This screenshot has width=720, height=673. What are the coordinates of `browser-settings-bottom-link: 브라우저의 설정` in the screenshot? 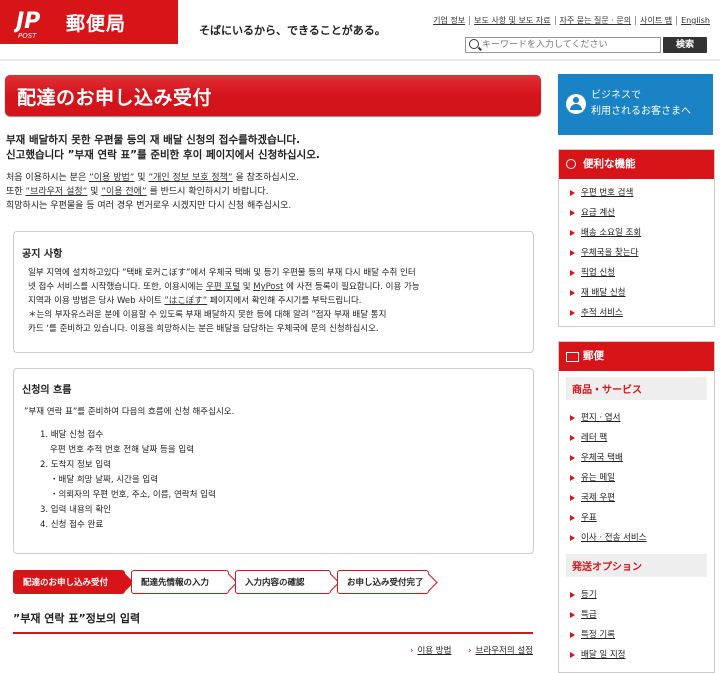 It's located at (500, 651).